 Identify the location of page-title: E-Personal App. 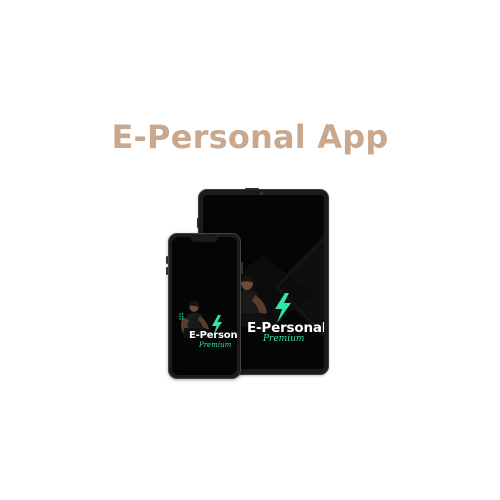
(250, 137).